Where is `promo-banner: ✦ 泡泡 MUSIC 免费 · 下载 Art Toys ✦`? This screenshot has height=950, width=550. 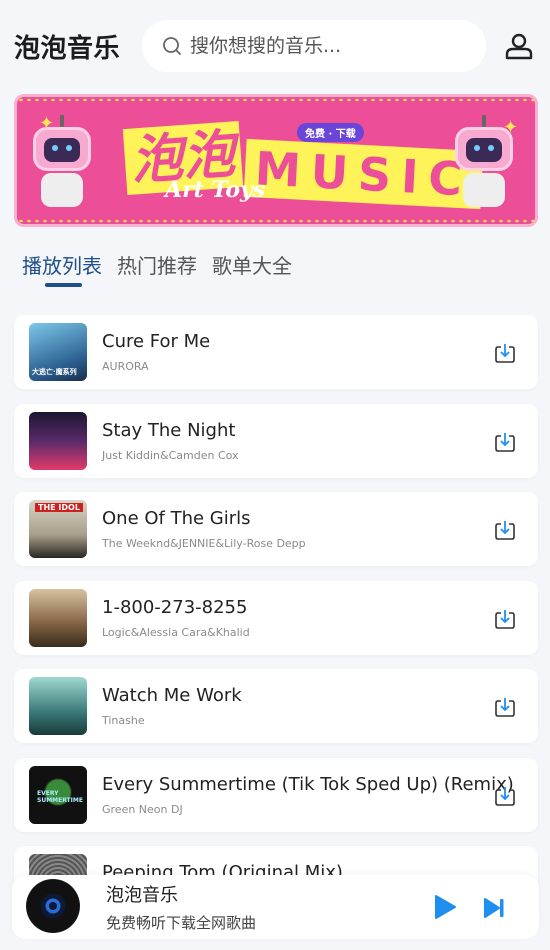
promo-banner: ✦ 泡泡 MUSIC 免费 · 下载 Art Toys ✦ is located at coordinates (276, 160).